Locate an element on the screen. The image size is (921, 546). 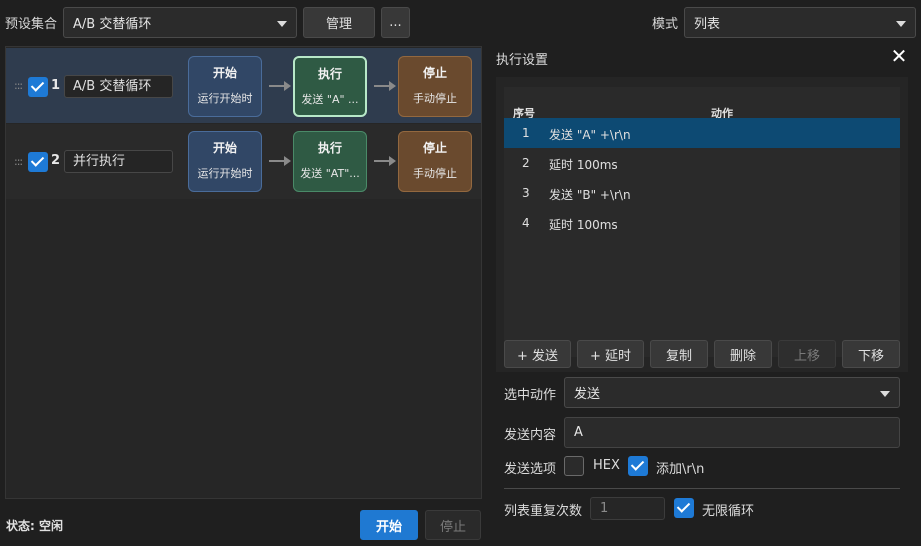
mode-value: 列表 is located at coordinates (707, 24).